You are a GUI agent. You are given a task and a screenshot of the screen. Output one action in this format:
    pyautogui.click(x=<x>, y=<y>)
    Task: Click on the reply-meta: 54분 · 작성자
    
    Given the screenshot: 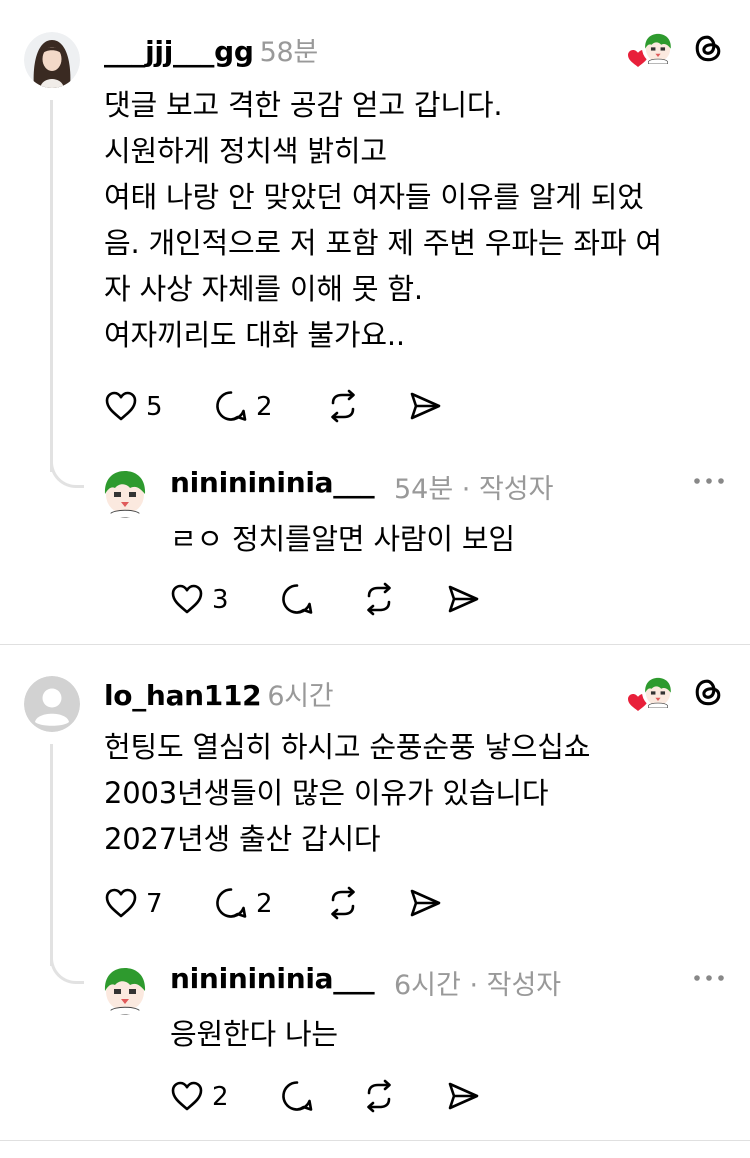 What is the action you would take?
    pyautogui.click(x=473, y=486)
    